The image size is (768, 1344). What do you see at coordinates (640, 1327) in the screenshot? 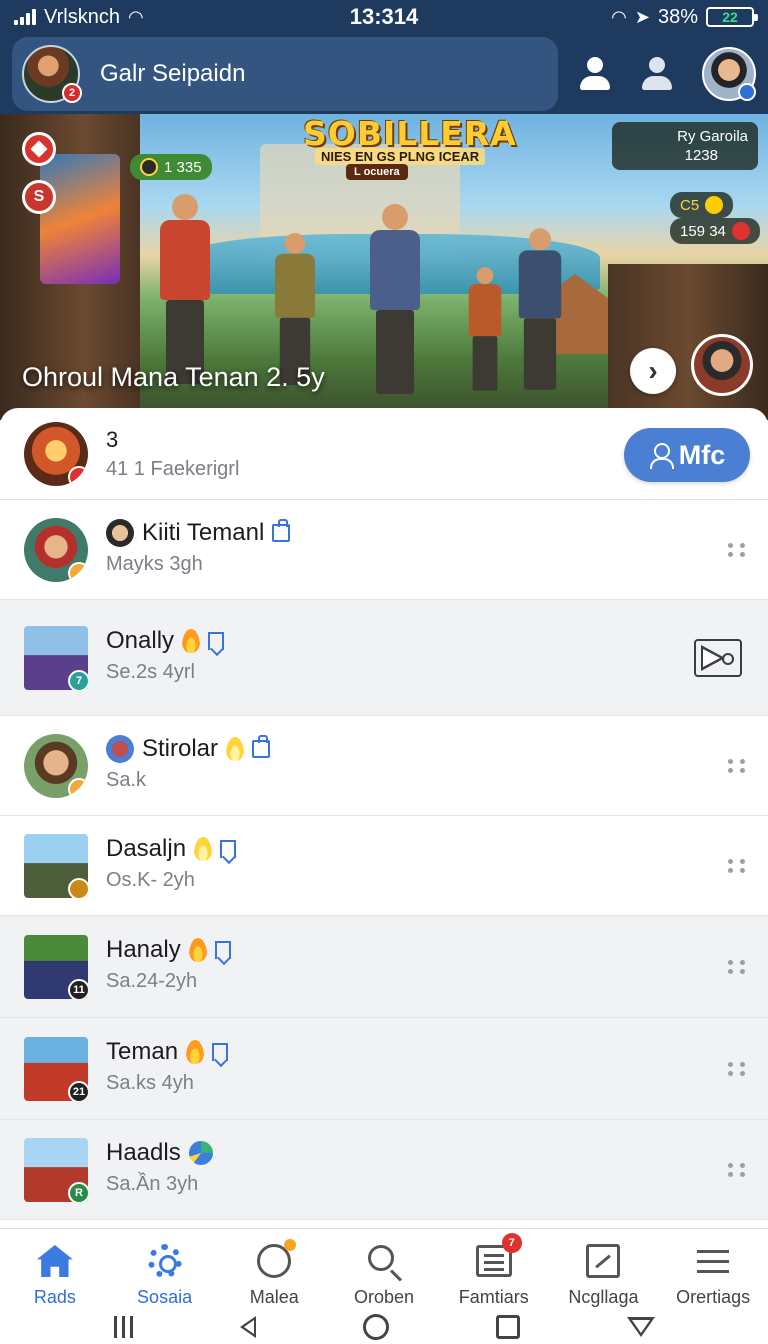
I see `hide-keyboard-icon` at bounding box center [640, 1327].